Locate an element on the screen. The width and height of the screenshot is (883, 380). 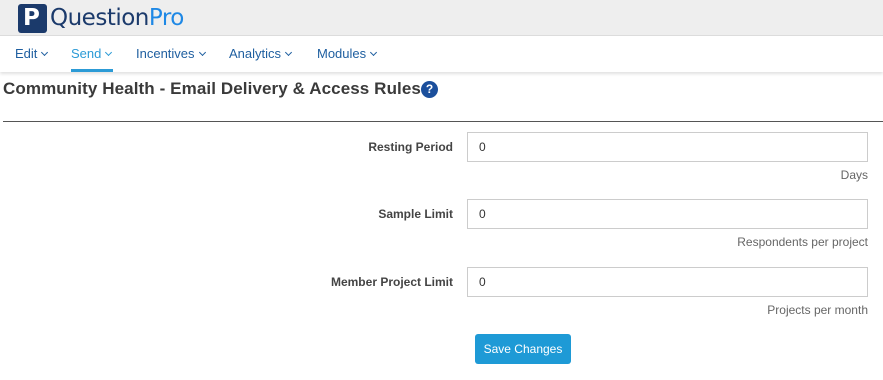
divider is located at coordinates (443, 121).